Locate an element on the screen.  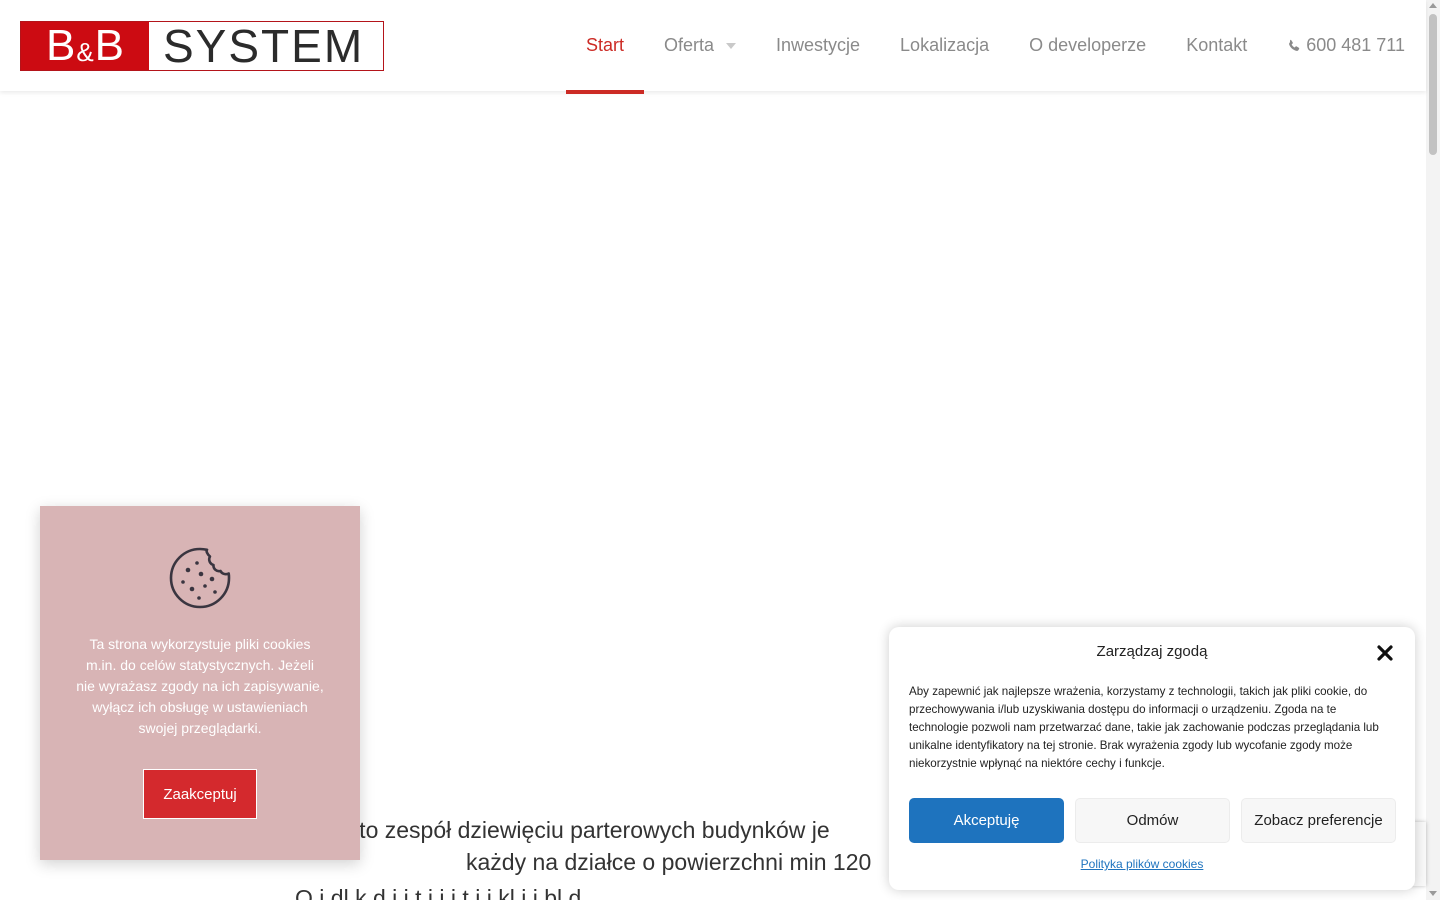
nav-item-label: Inwestycje is located at coordinates (818, 45).